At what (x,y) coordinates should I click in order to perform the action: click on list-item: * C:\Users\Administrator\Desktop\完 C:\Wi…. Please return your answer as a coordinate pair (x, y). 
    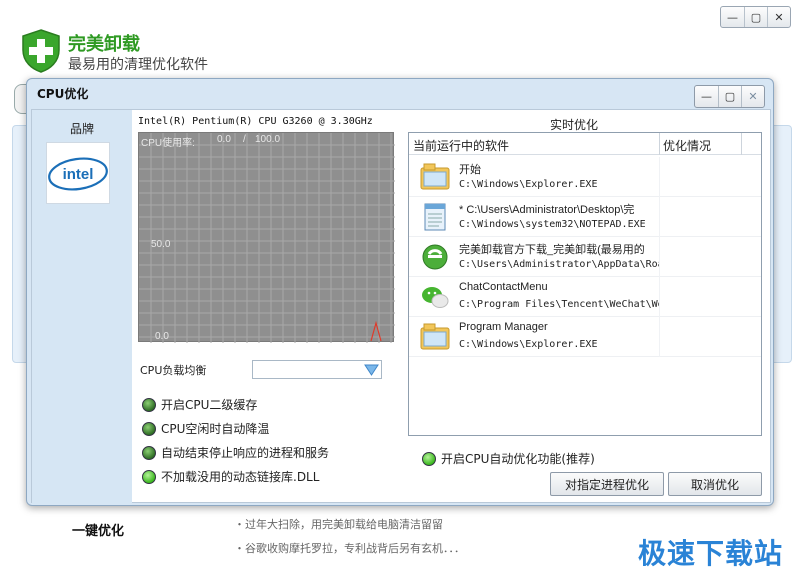
    Looking at the image, I should click on (585, 217).